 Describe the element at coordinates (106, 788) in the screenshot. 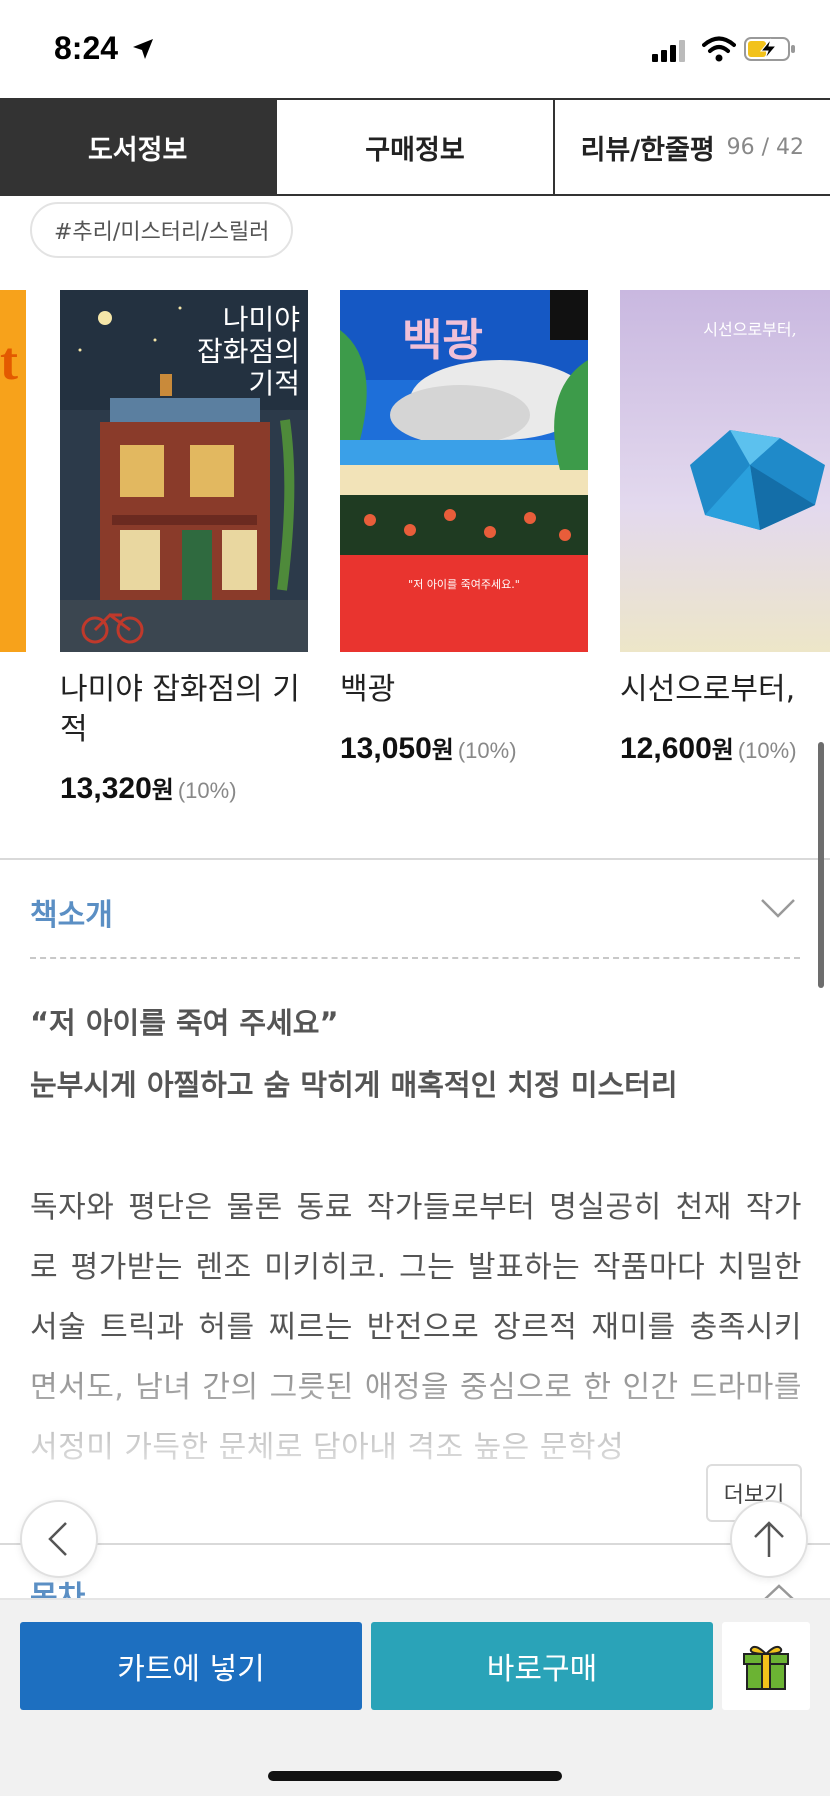

I see `price-value: 13,320` at that location.